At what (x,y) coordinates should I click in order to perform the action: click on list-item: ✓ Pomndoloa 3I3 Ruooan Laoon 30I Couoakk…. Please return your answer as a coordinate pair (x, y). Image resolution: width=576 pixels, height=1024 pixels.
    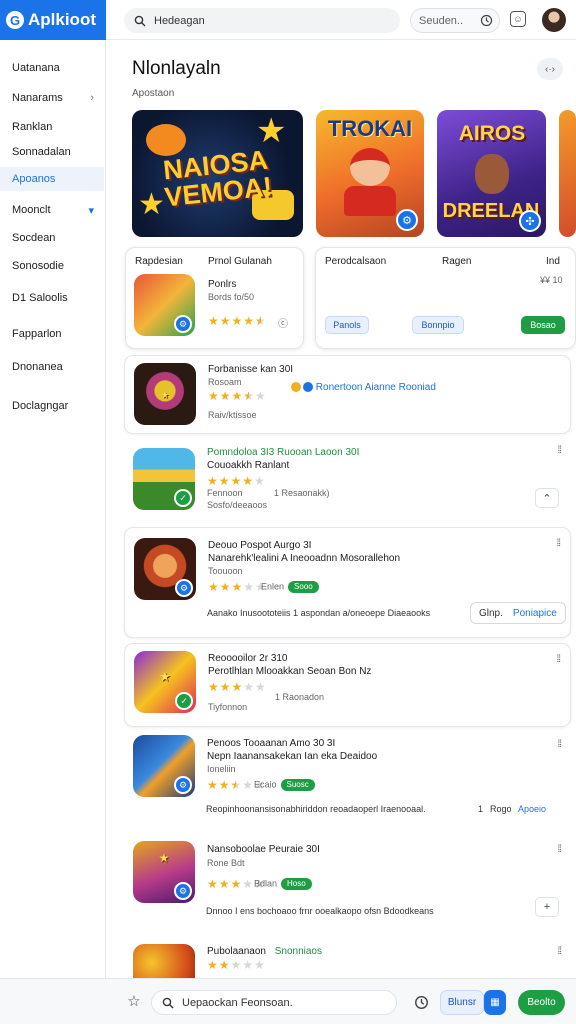
    Looking at the image, I should click on (347, 480).